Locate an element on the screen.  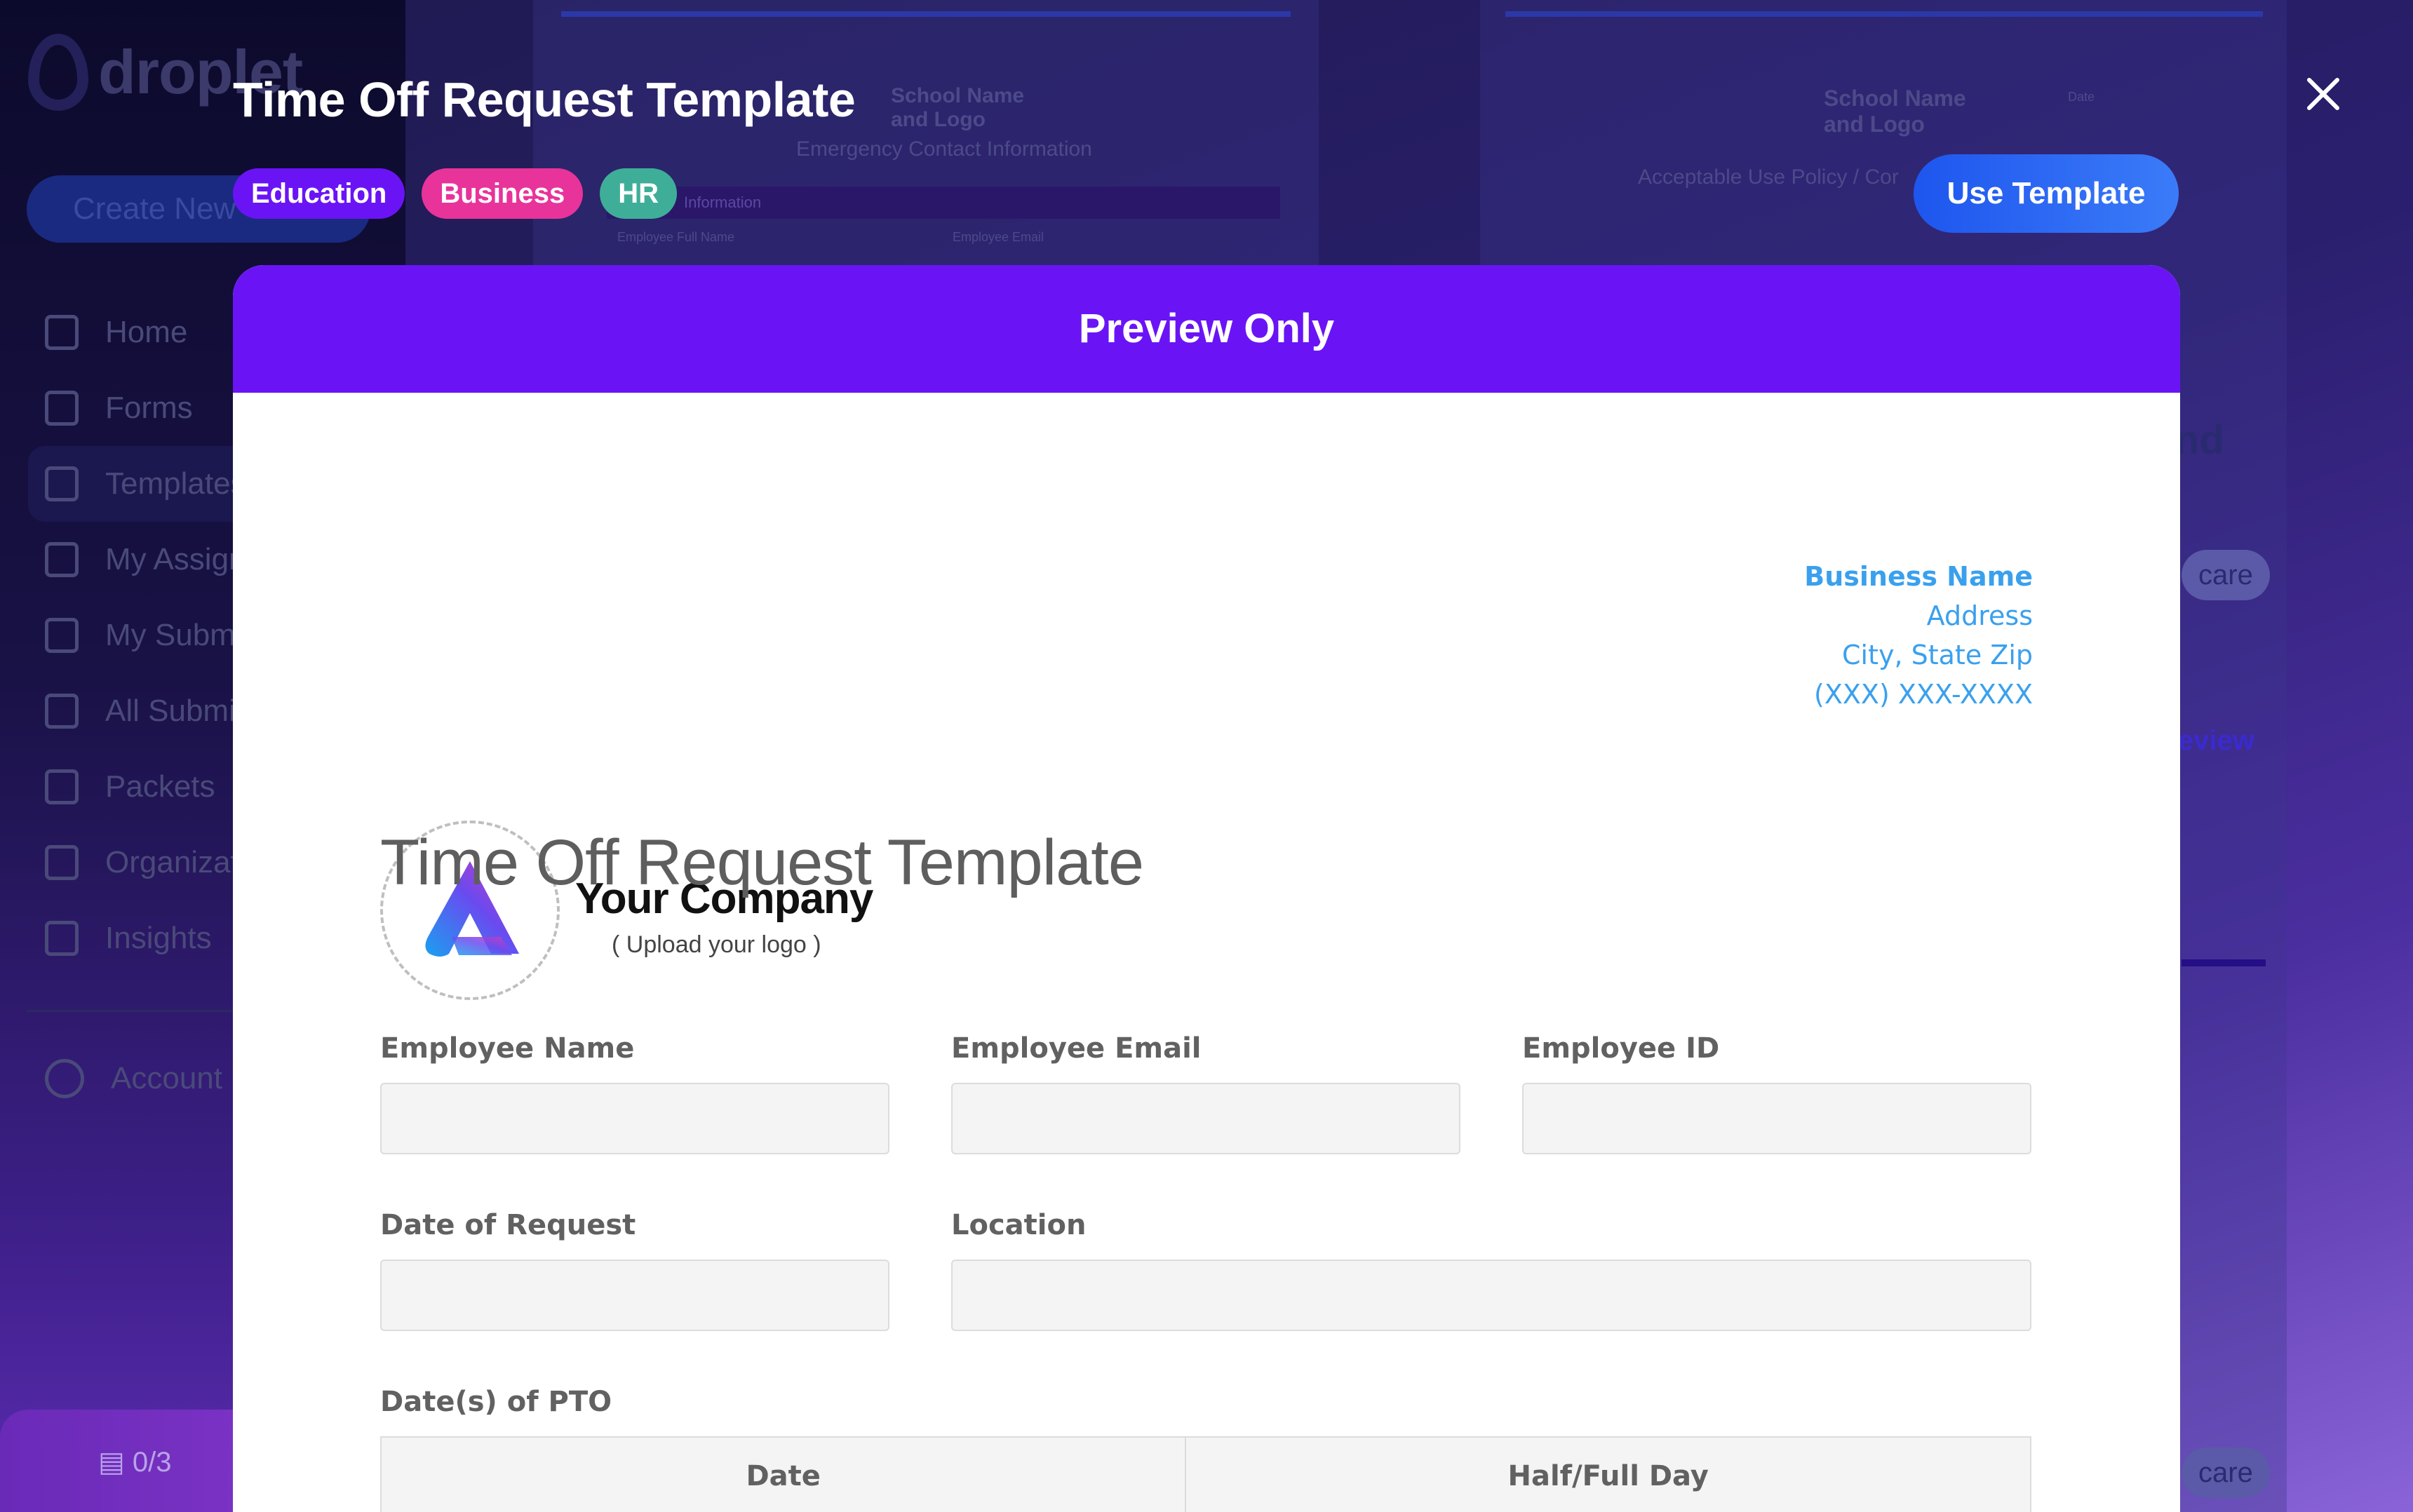
use-template-button: Use Template is located at coordinates (2046, 193).